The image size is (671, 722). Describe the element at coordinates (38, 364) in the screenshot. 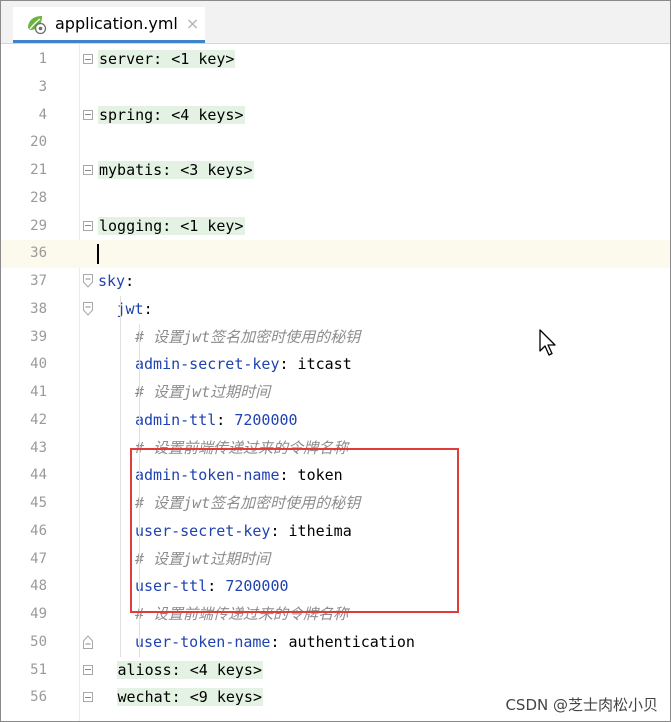

I see `line-number: 40` at that location.